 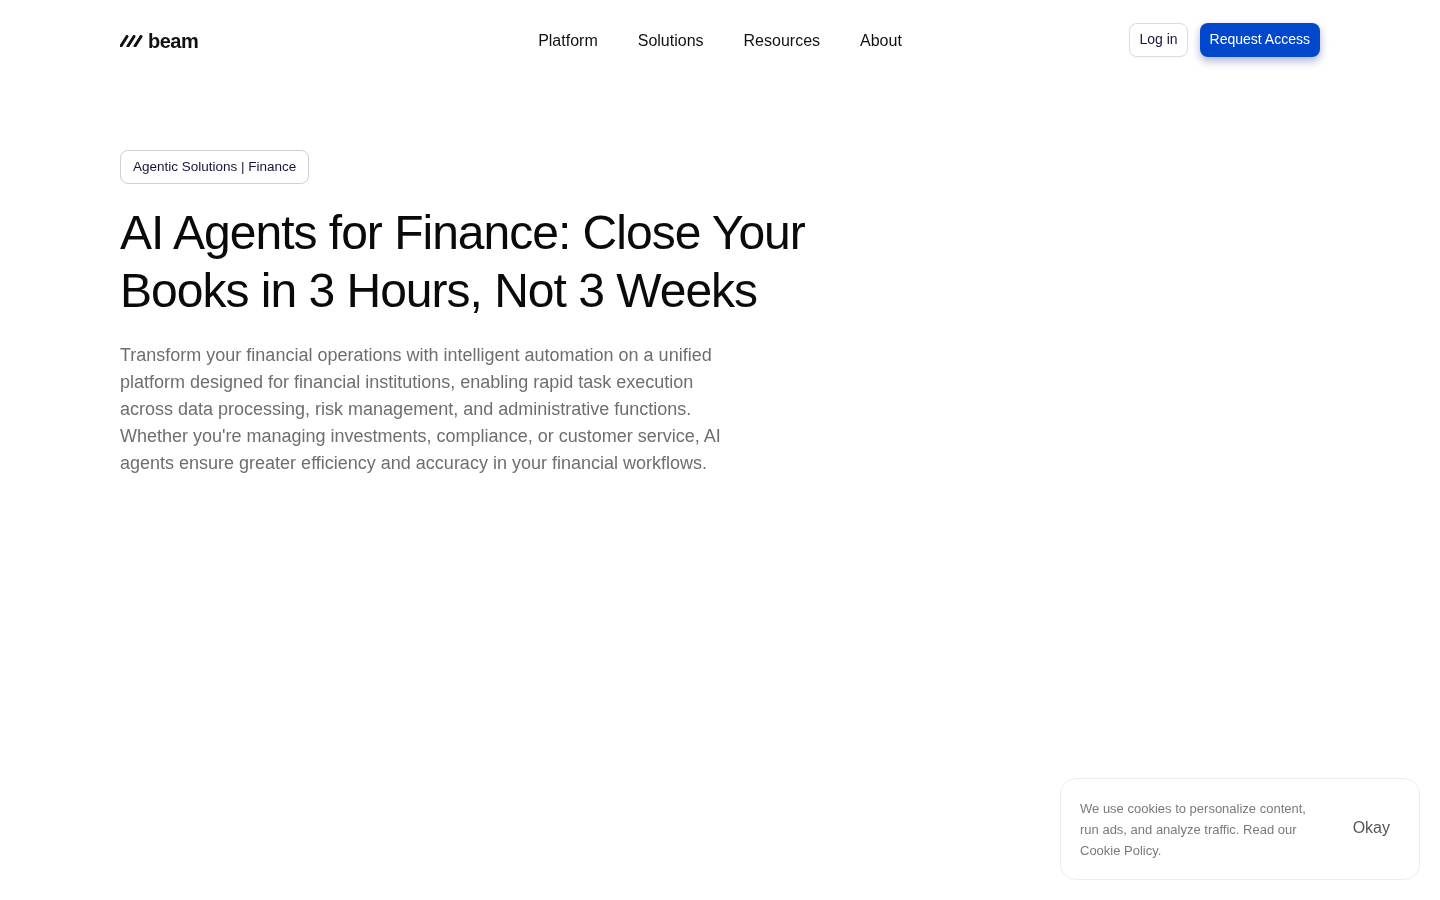 What do you see at coordinates (173, 40) in the screenshot?
I see `brand-name: beam` at bounding box center [173, 40].